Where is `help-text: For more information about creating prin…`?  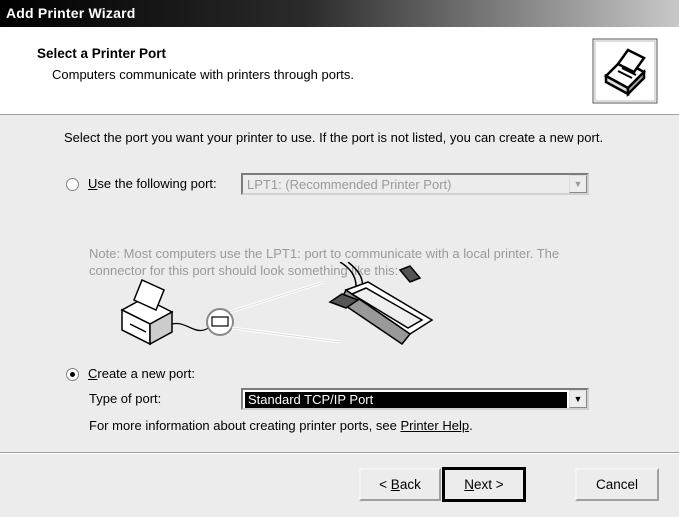
help-text: For more information about creating prin… is located at coordinates (281, 425).